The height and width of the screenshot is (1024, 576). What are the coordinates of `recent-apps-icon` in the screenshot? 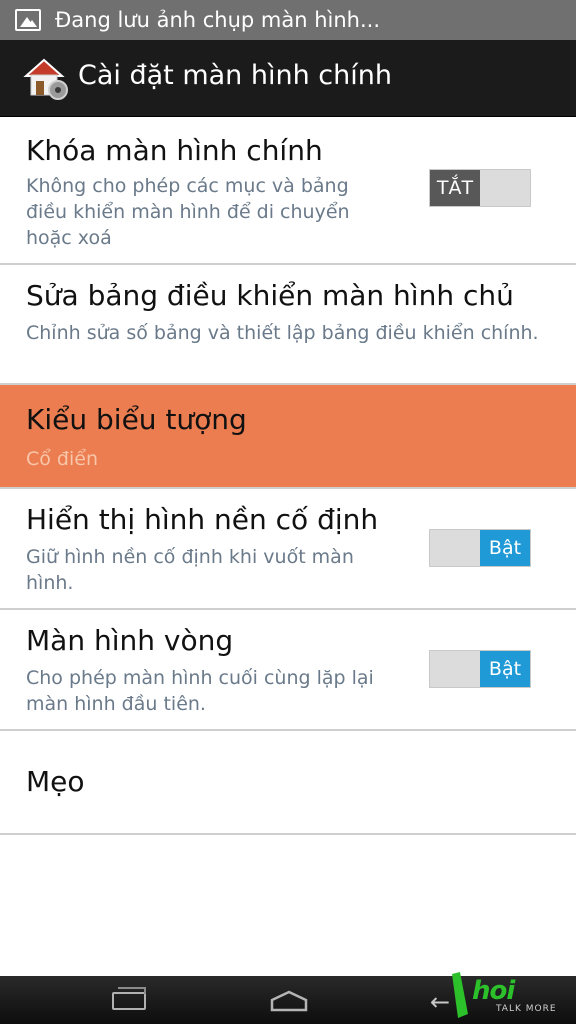 It's located at (129, 998).